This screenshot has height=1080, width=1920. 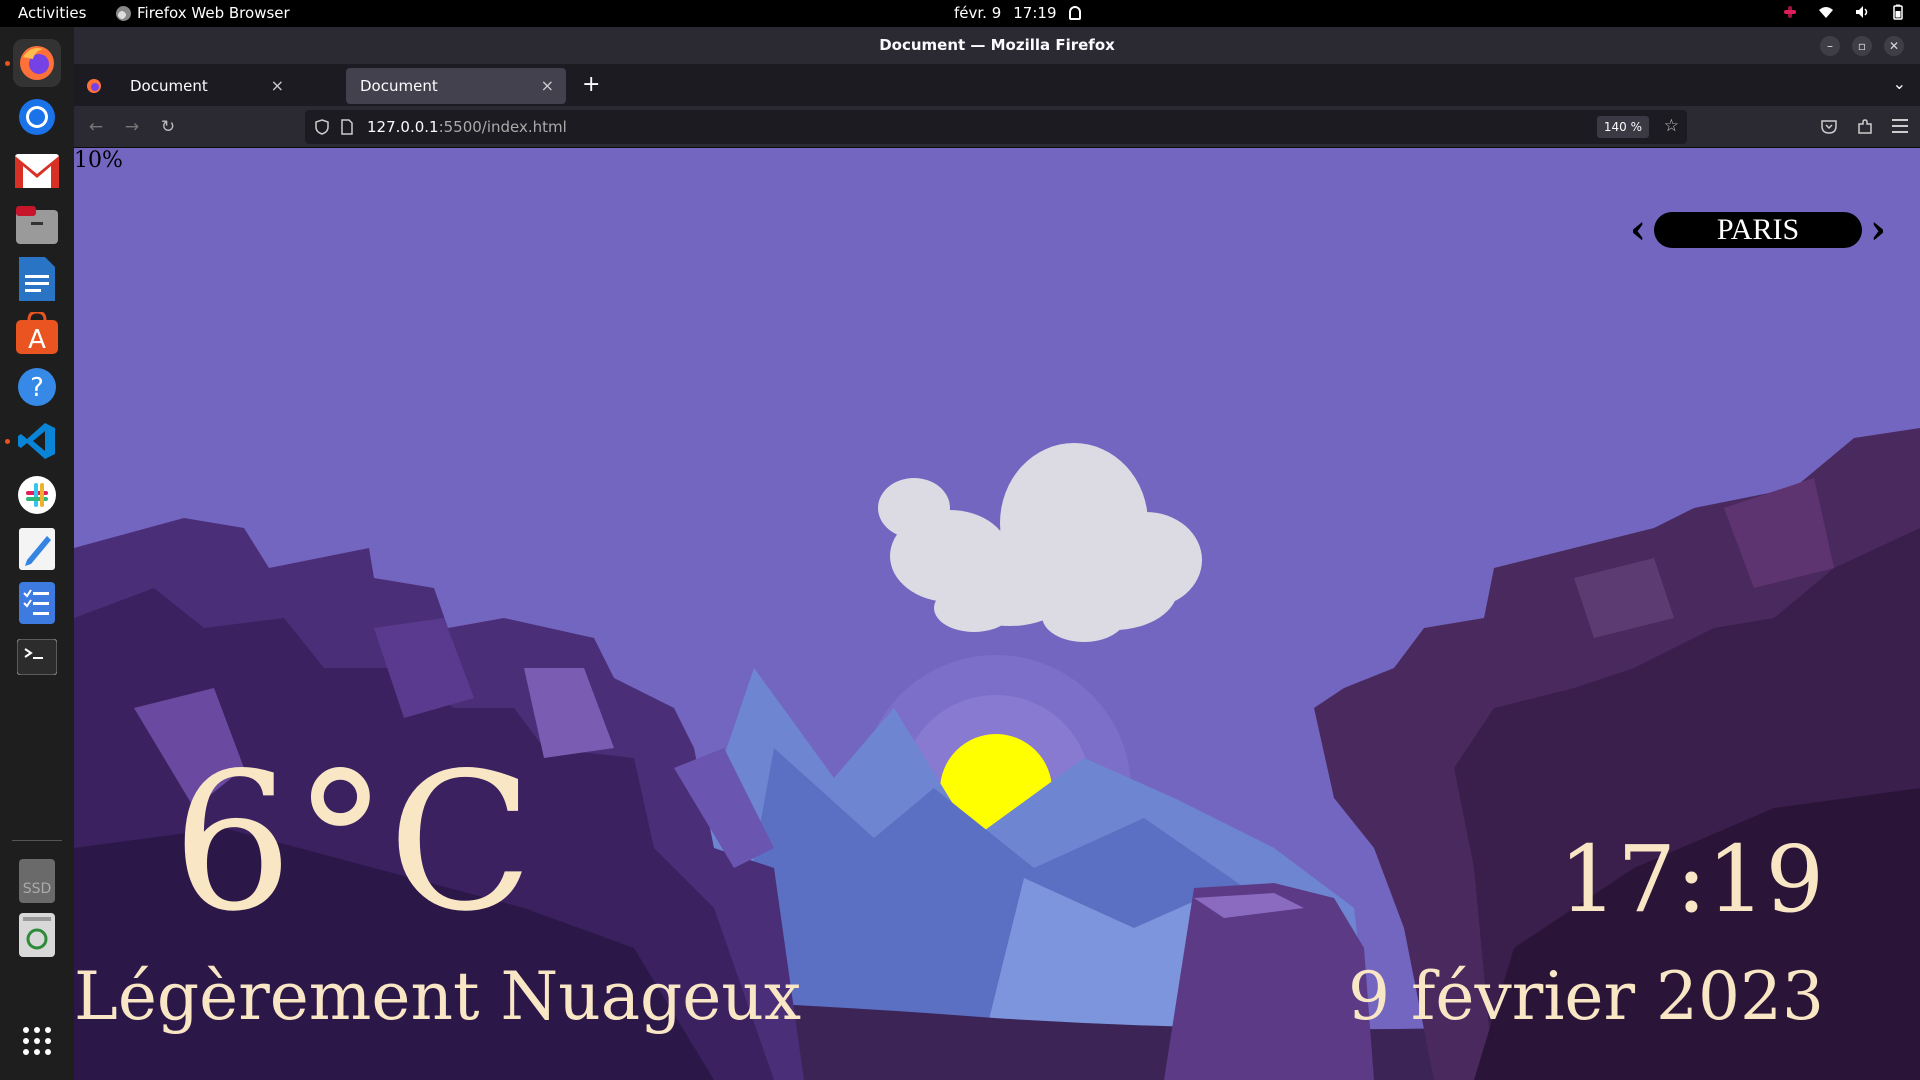 I want to click on bookmark-star-icon: ☆, so click(x=1671, y=126).